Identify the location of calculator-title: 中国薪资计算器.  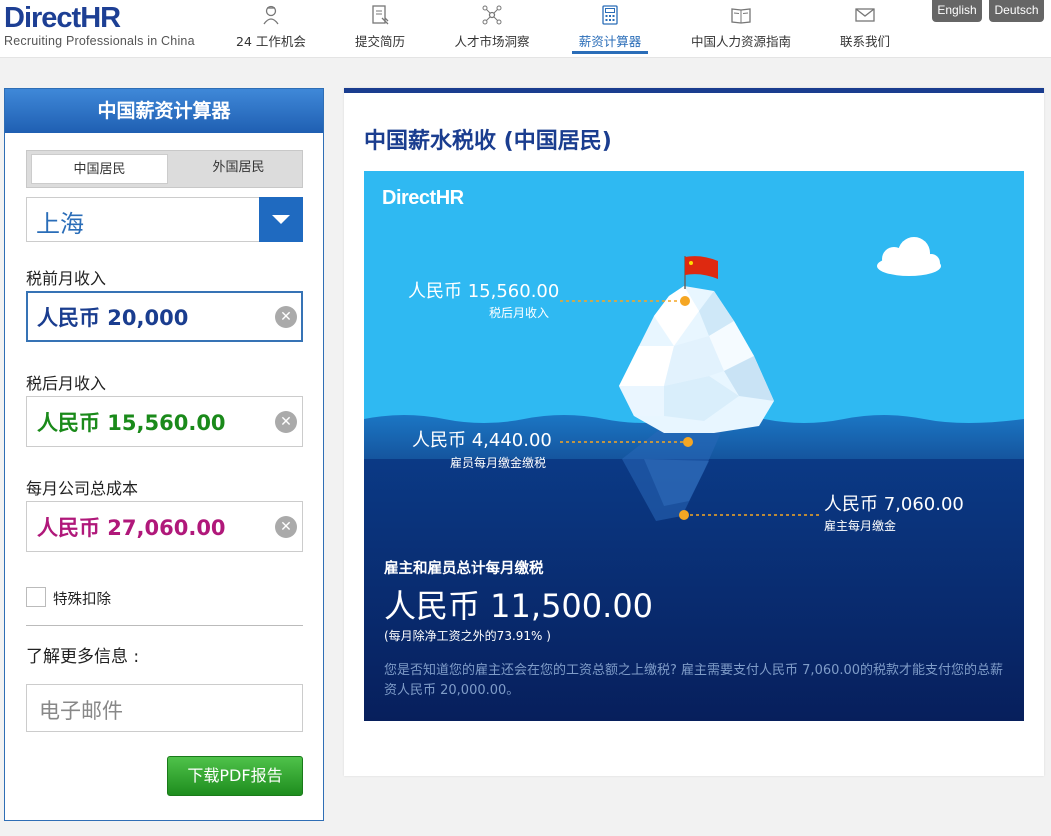
(164, 111).